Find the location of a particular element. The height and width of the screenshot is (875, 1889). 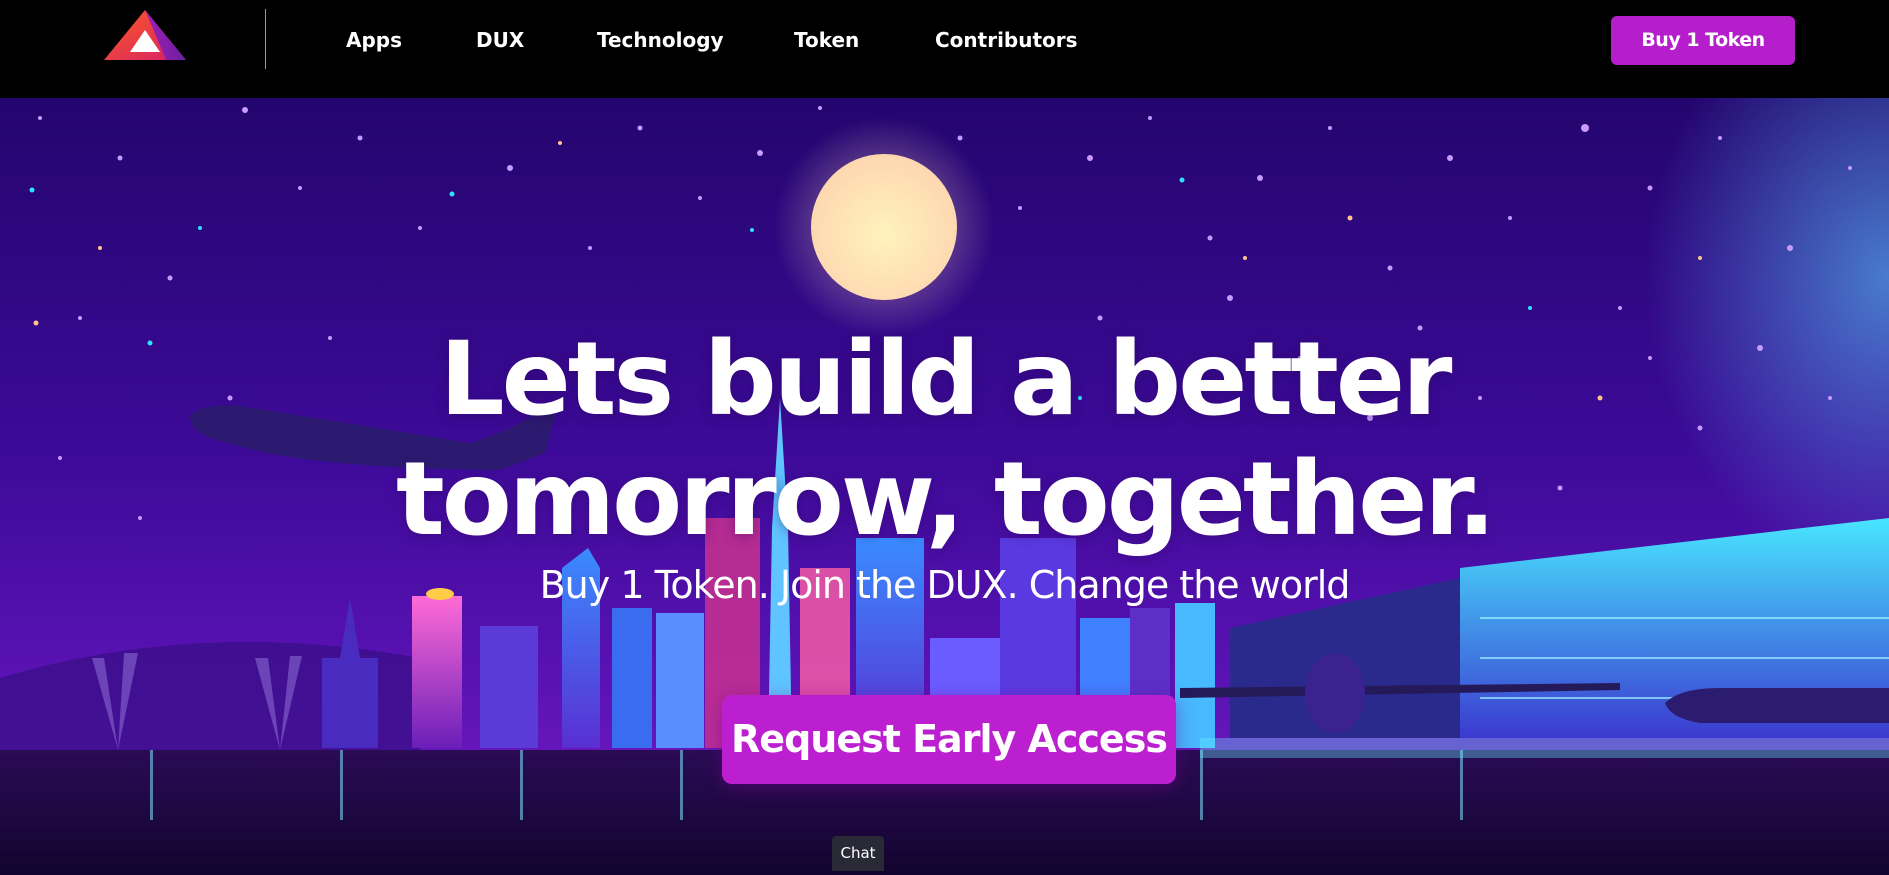

buy-token-button: Buy 1 Token is located at coordinates (1703, 40).